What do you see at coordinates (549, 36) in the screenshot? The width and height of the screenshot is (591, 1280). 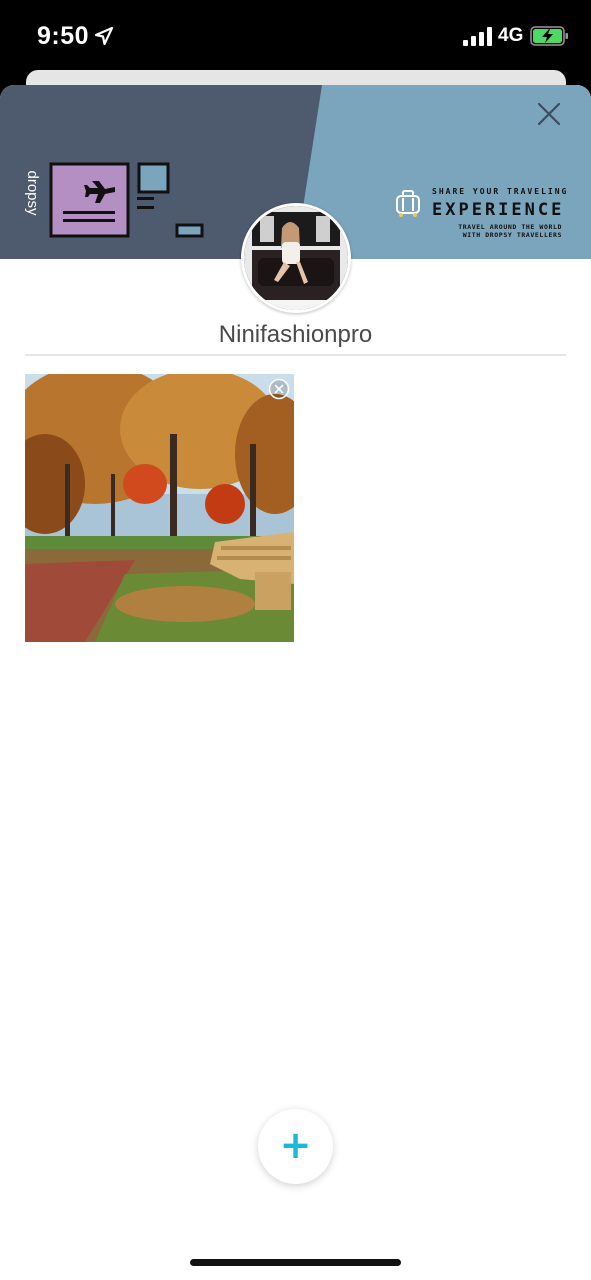 I see `battery-charging-icon` at bounding box center [549, 36].